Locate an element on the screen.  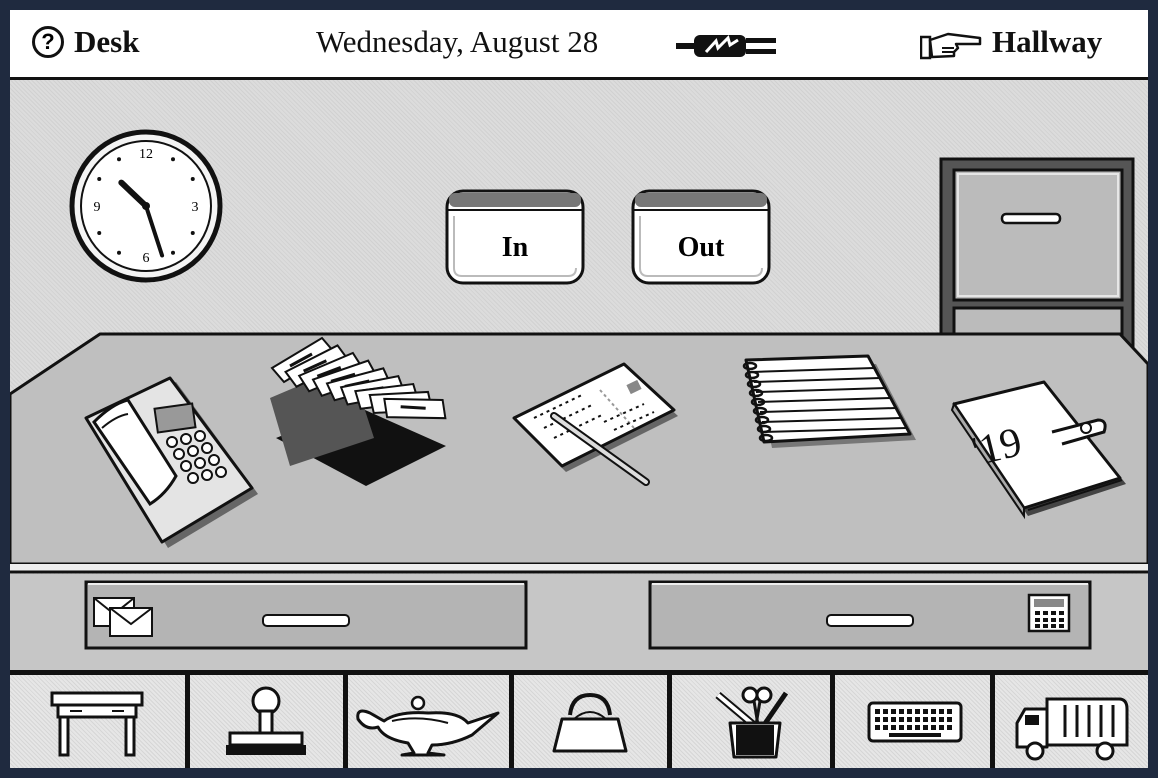
tools-button is located at coordinates (751, 721).